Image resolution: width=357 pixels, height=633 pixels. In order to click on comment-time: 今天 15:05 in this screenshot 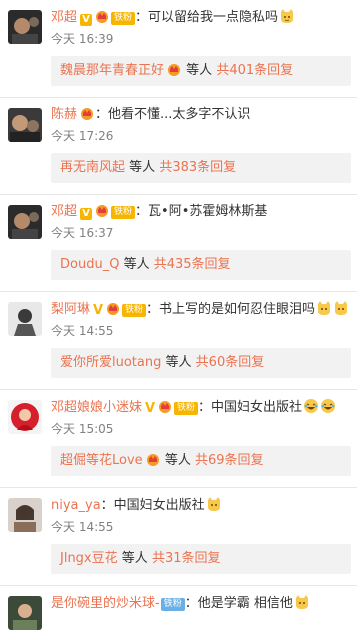, I will do `click(82, 429)`.